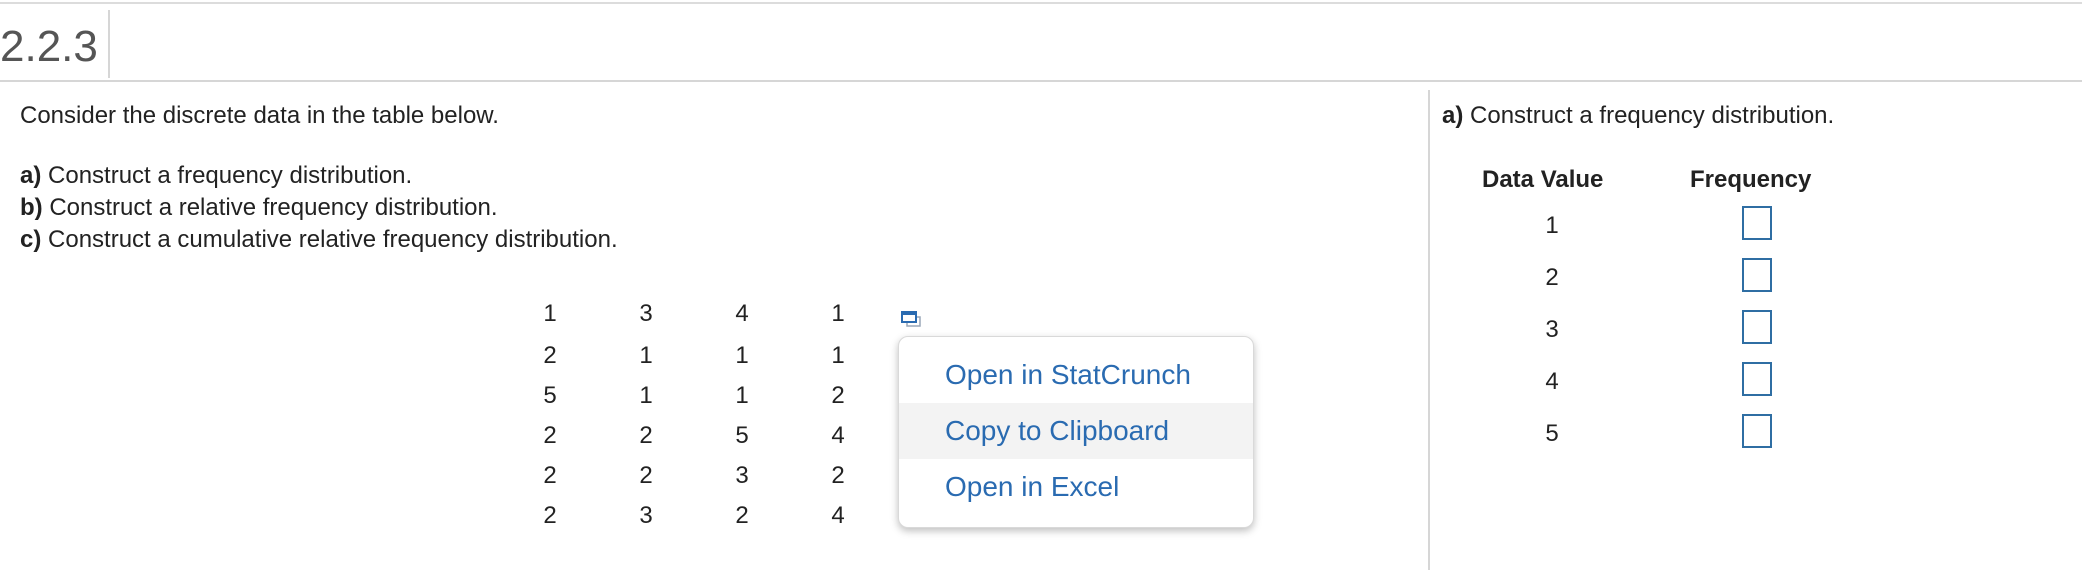  Describe the element at coordinates (912, 320) in the screenshot. I see `popout-window-icon` at that location.